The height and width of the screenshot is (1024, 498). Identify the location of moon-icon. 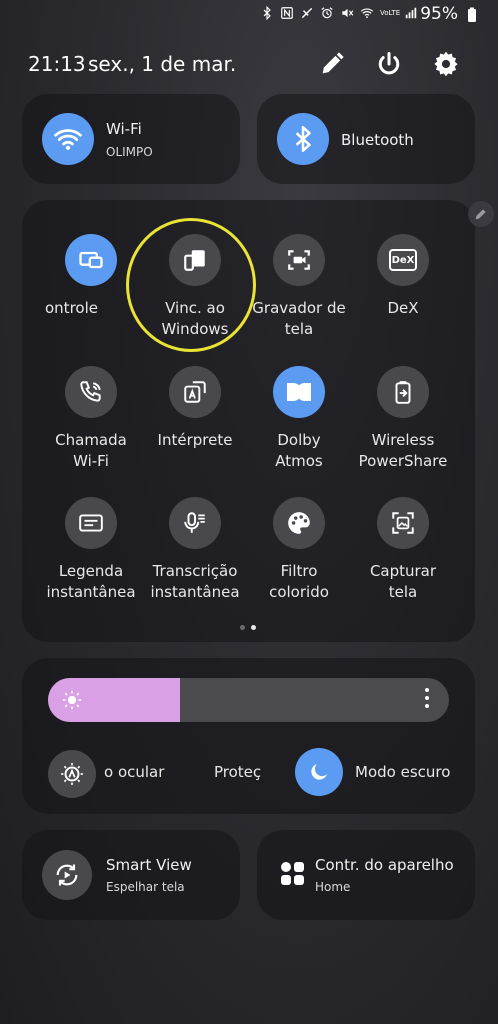
(319, 772).